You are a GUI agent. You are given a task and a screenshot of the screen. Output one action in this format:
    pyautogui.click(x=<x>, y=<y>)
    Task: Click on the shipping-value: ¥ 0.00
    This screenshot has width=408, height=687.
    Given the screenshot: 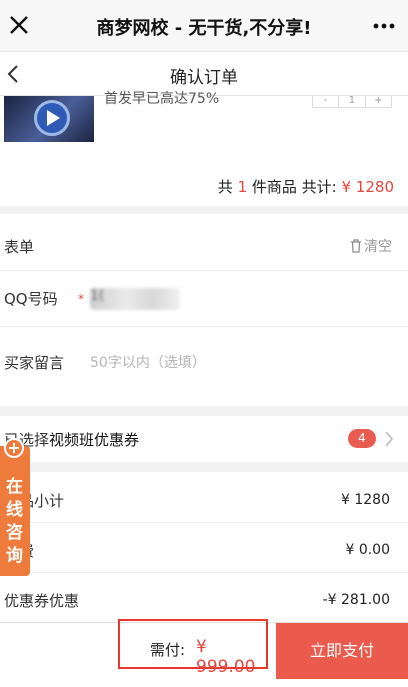 What is the action you would take?
    pyautogui.click(x=367, y=550)
    